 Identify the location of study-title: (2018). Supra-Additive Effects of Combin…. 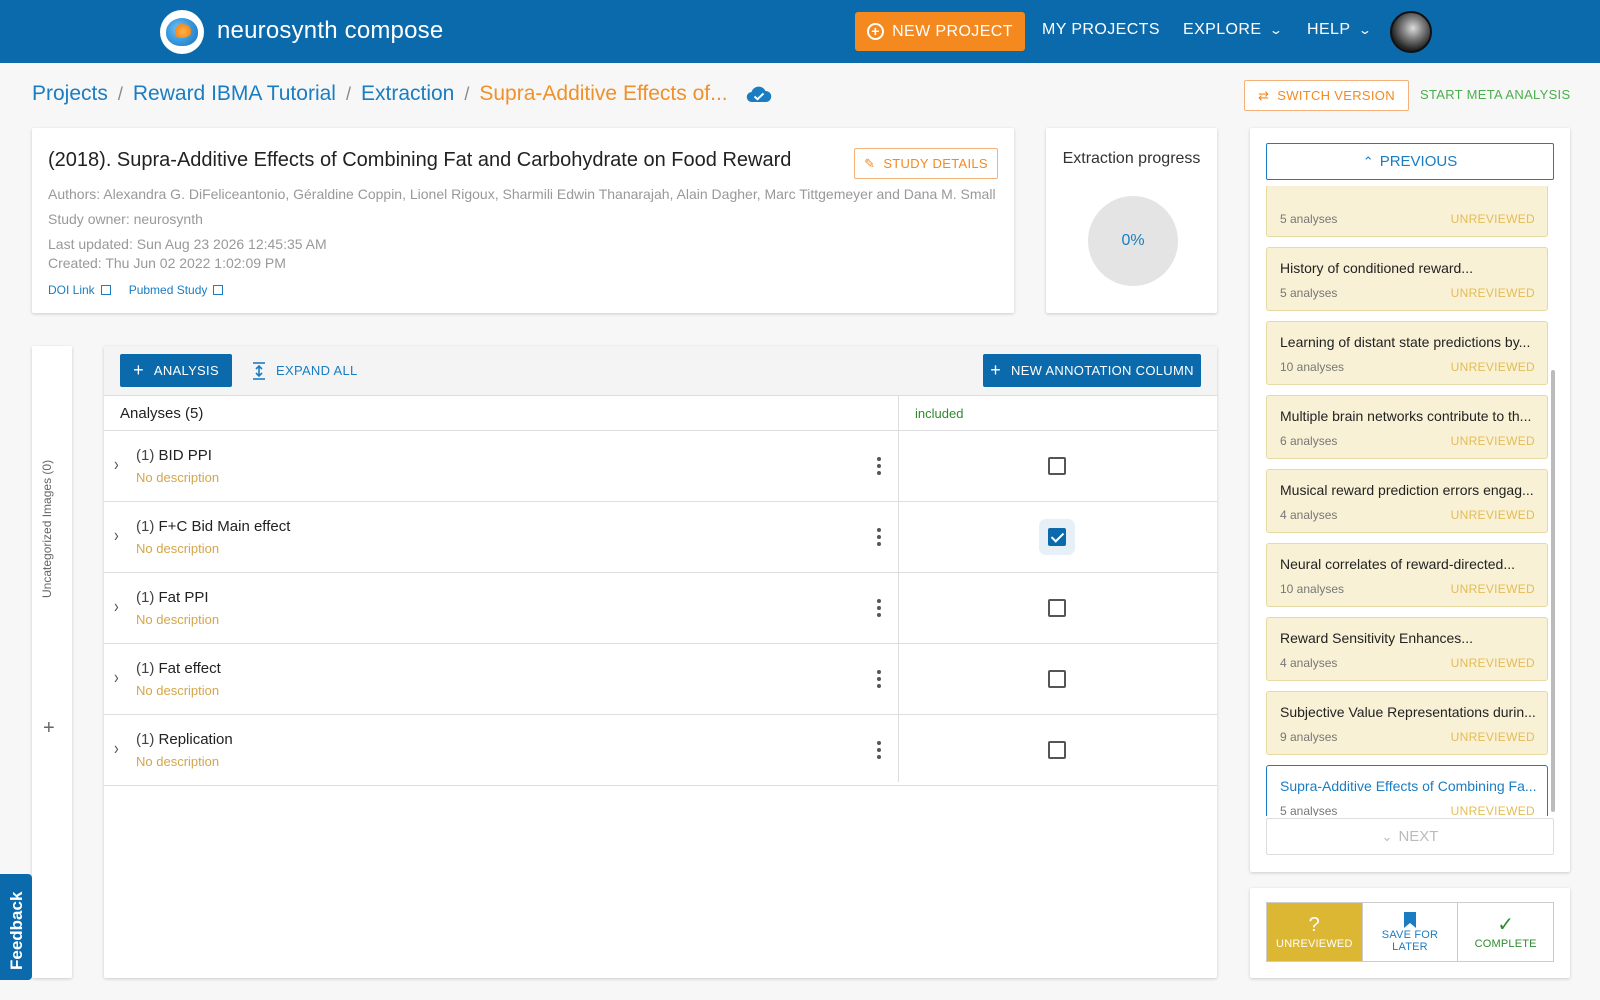
(420, 160).